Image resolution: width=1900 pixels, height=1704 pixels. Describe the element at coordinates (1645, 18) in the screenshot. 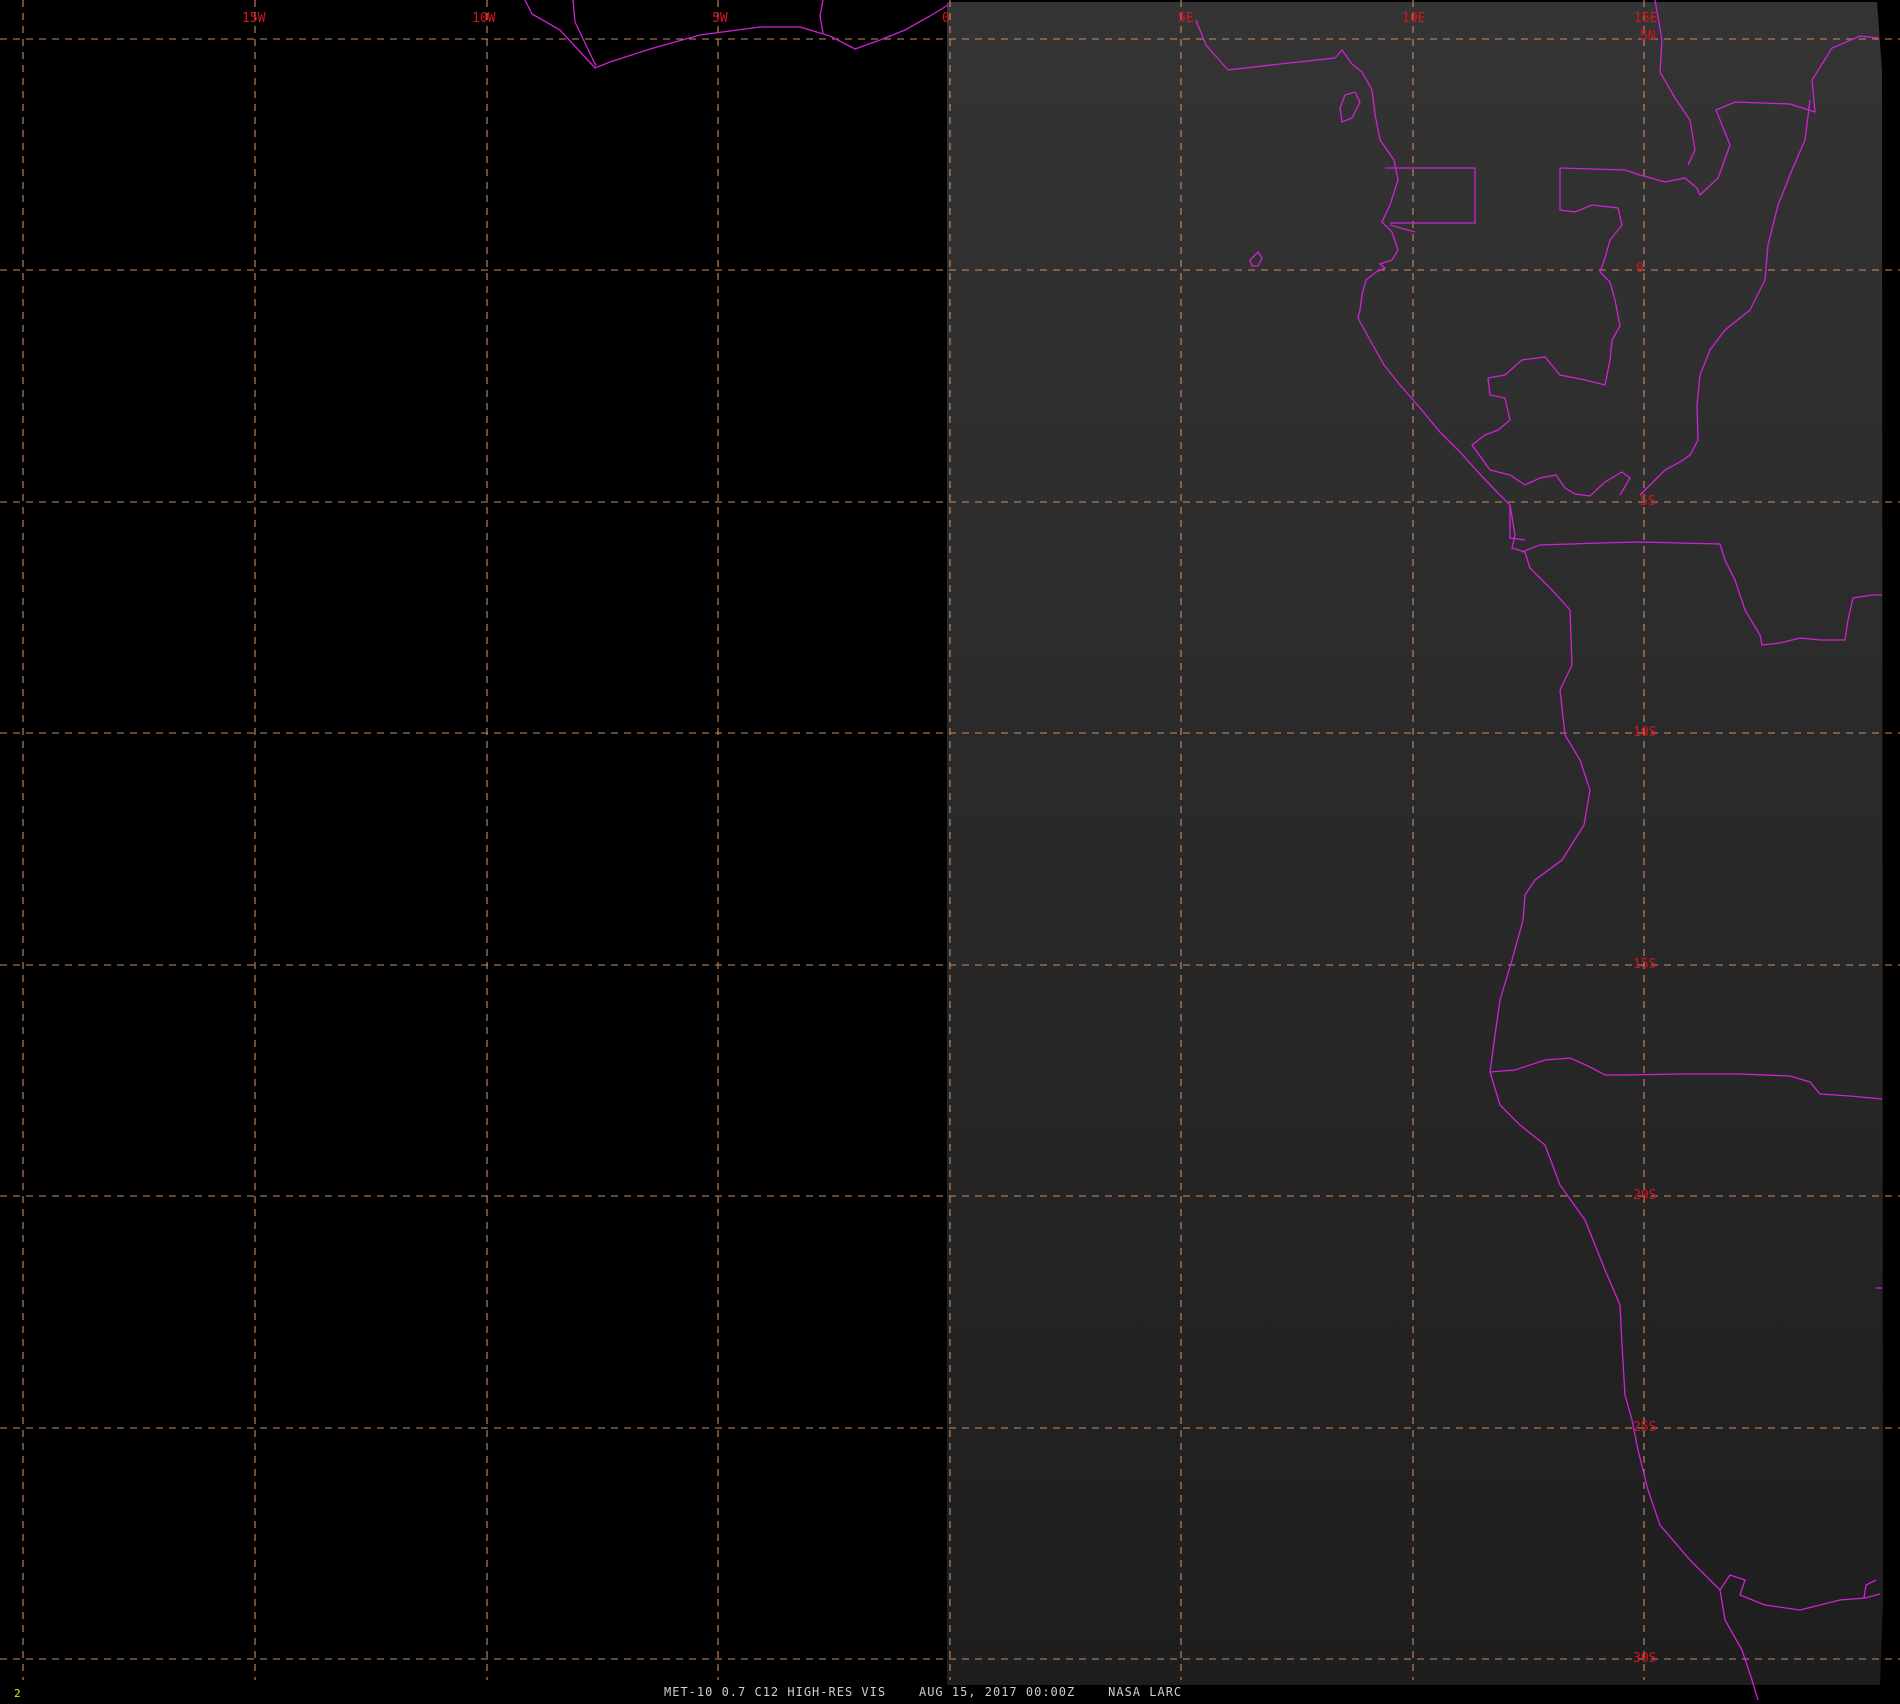

I see `longitude-label-15e: 15E` at that location.